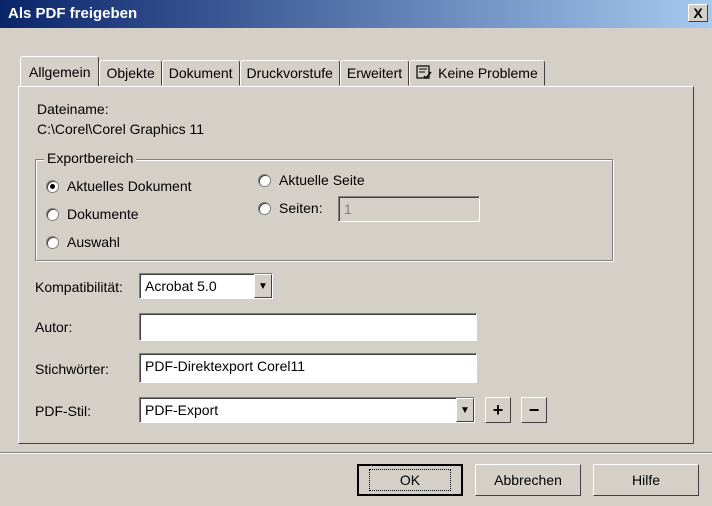 The width and height of the screenshot is (712, 506). Describe the element at coordinates (488, 73) in the screenshot. I see `tab-label: Keine Probleme` at that location.